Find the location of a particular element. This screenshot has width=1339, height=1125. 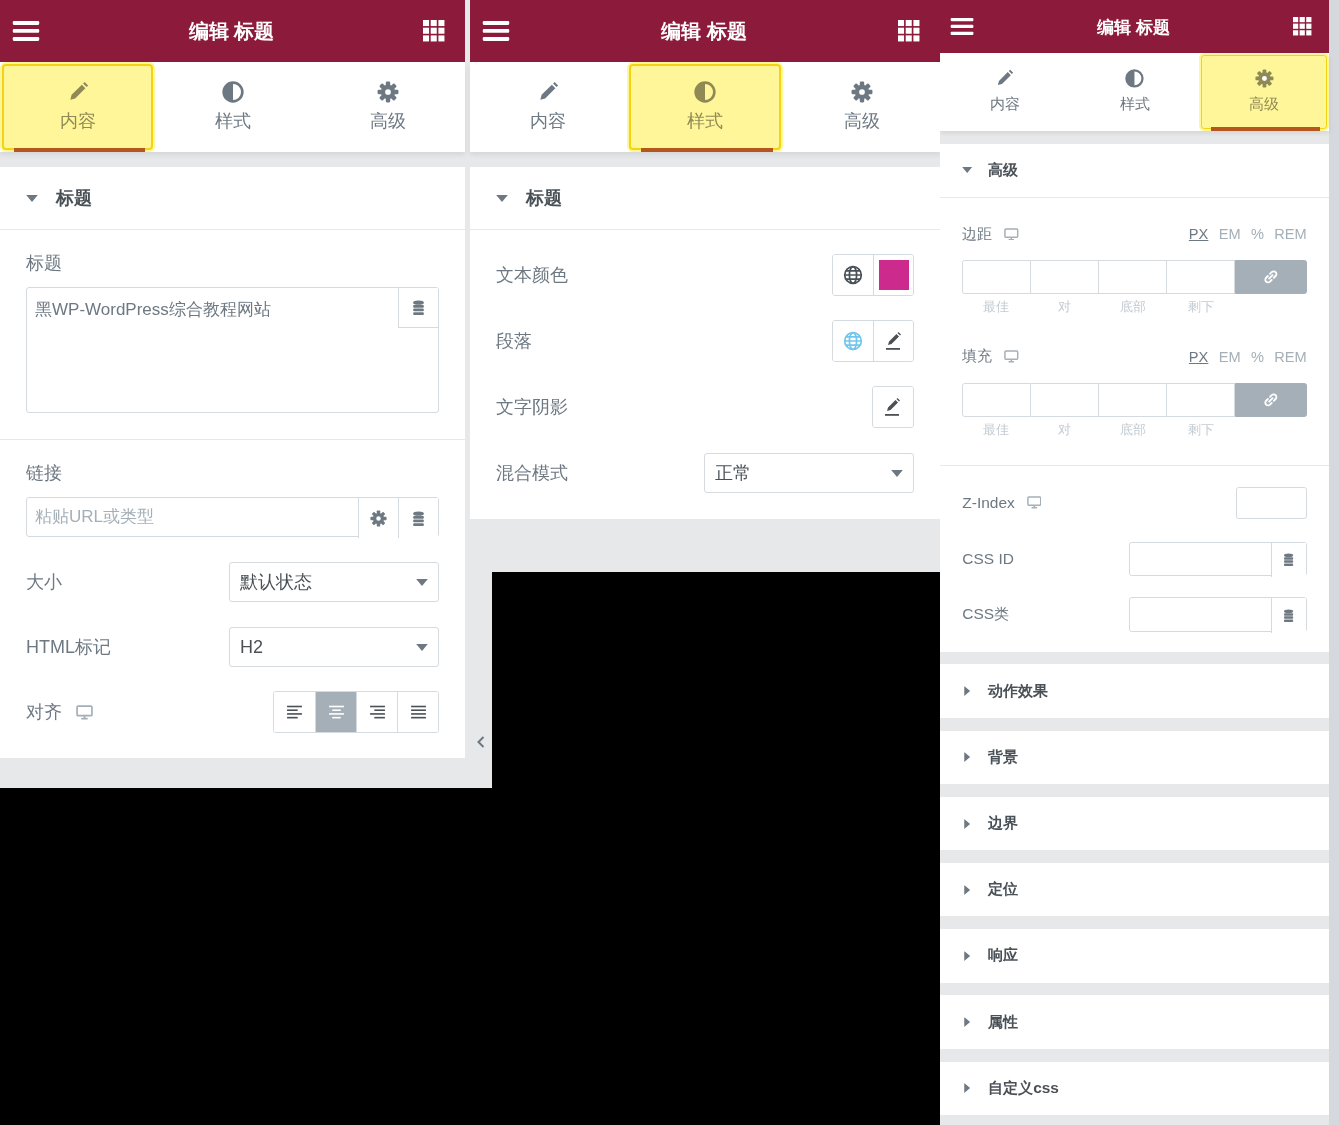

section-header: 属性 is located at coordinates (1135, 1022).